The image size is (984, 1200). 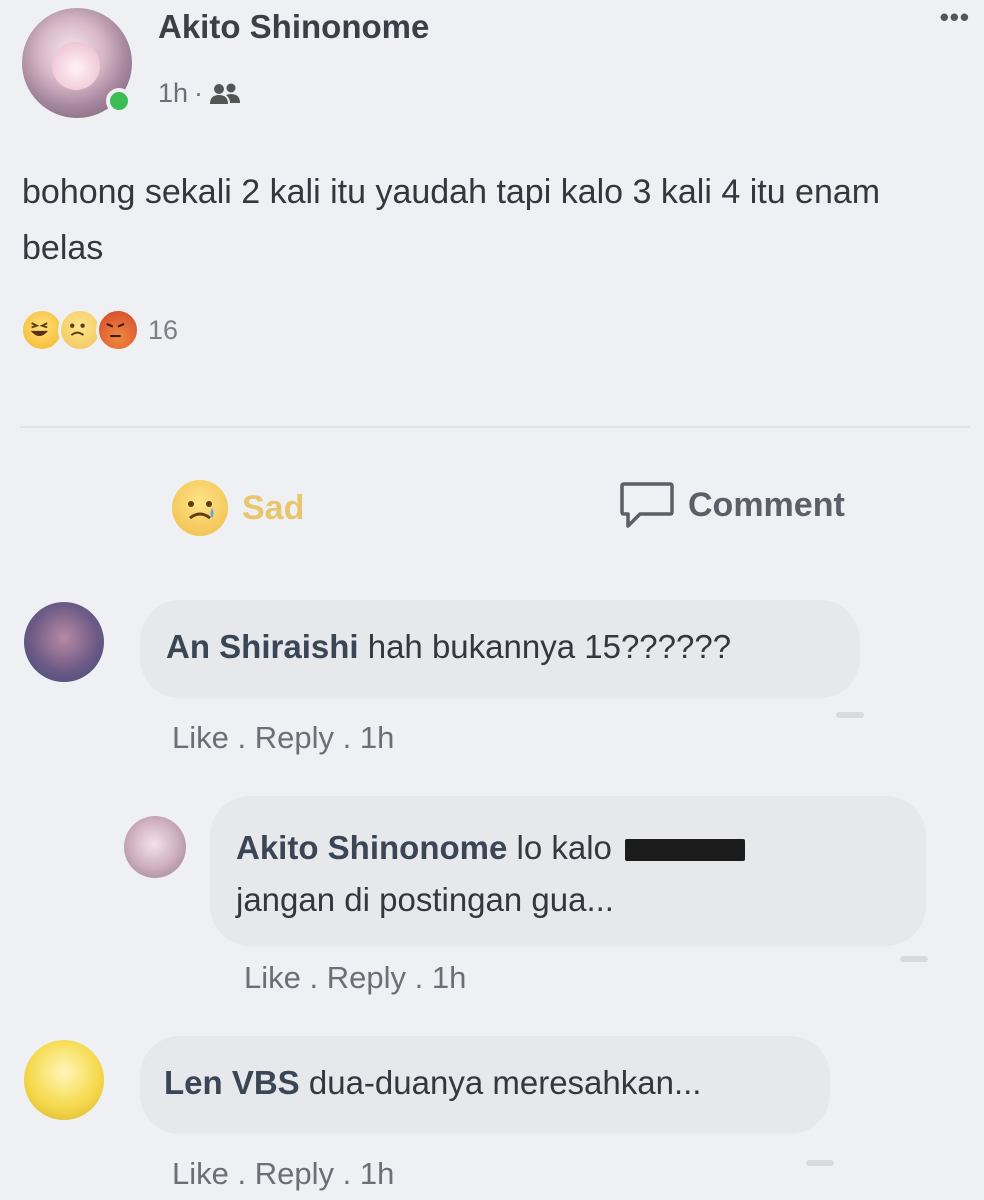 I want to click on friends-icon, so click(x=225, y=93).